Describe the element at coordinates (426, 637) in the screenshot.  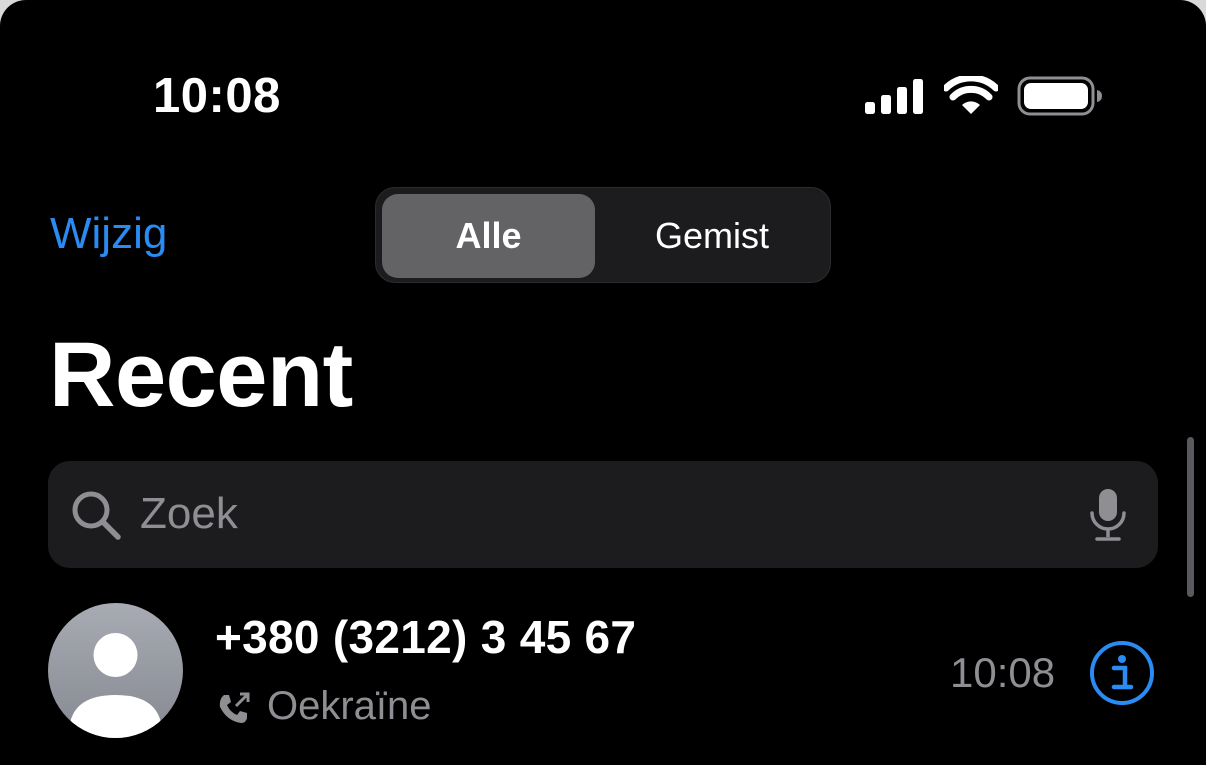
I see `caller-number: +380 (3212) 3 45 67` at that location.